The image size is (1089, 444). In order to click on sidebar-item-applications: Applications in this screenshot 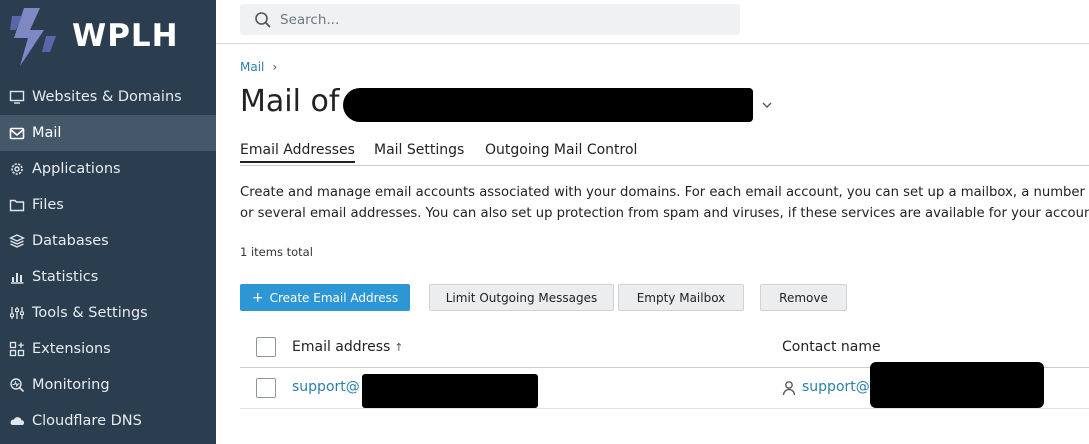, I will do `click(108, 169)`.